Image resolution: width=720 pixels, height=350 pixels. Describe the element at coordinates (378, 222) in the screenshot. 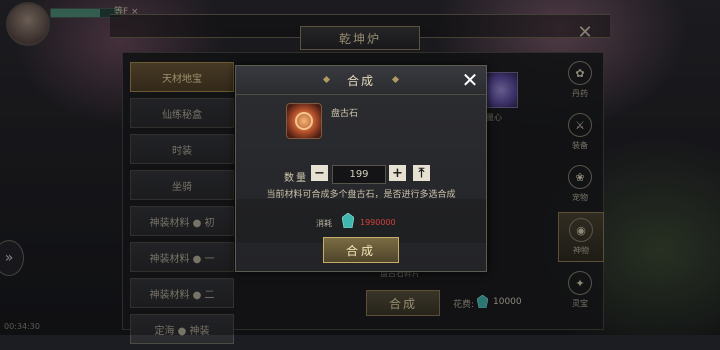

I see `consume-value: 1990000` at that location.